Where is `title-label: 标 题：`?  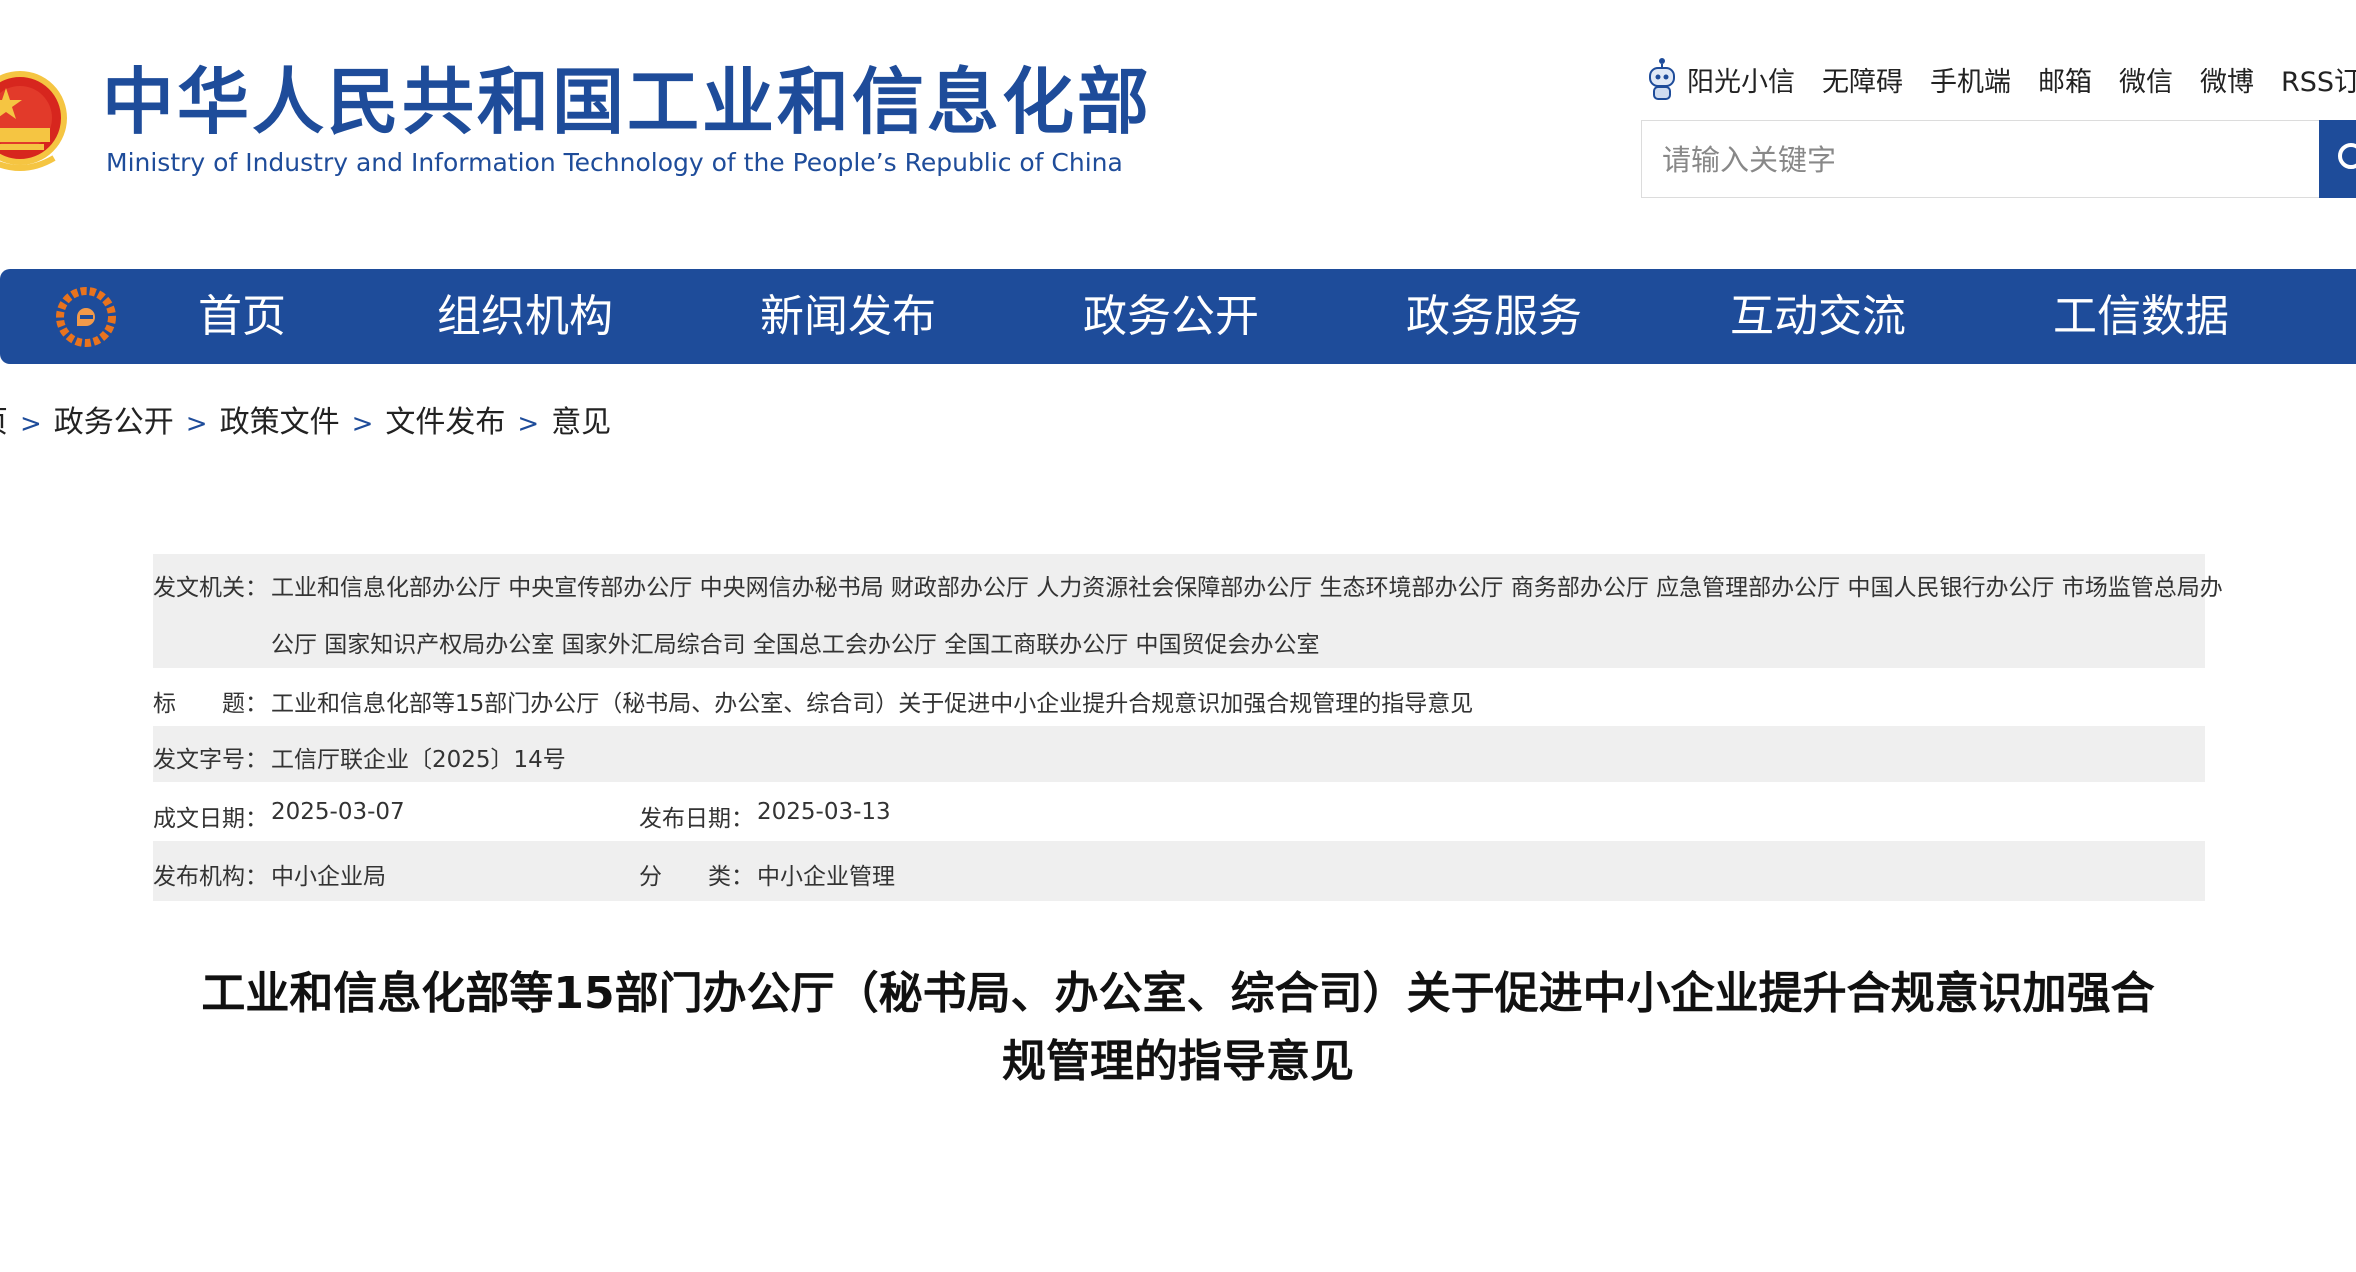
title-label: 标 题： is located at coordinates (210, 704).